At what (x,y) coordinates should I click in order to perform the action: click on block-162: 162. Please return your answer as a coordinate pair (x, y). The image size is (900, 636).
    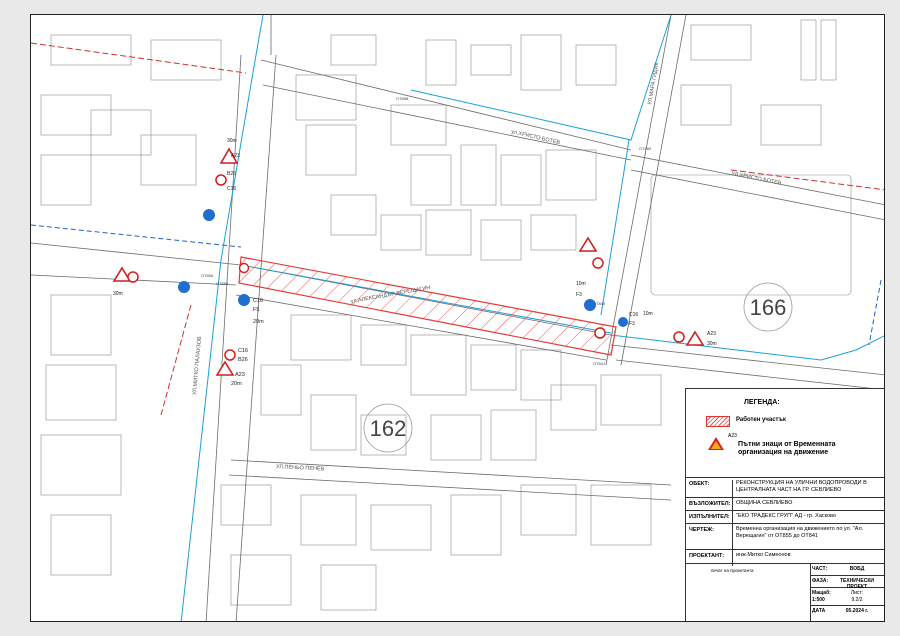
    Looking at the image, I should click on (388, 428).